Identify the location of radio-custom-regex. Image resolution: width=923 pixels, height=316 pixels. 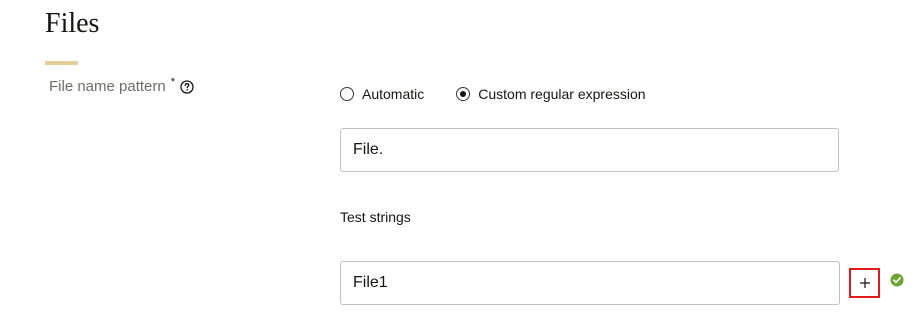
(463, 94).